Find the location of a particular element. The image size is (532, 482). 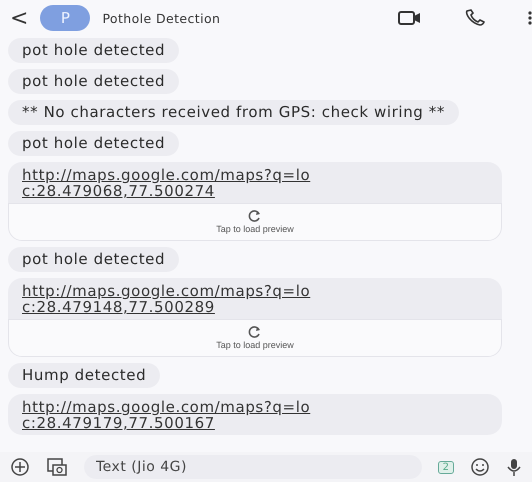

map-link: http://maps.google.com/maps?q=loc:28.479068,77.500274 is located at coordinates (172, 182).